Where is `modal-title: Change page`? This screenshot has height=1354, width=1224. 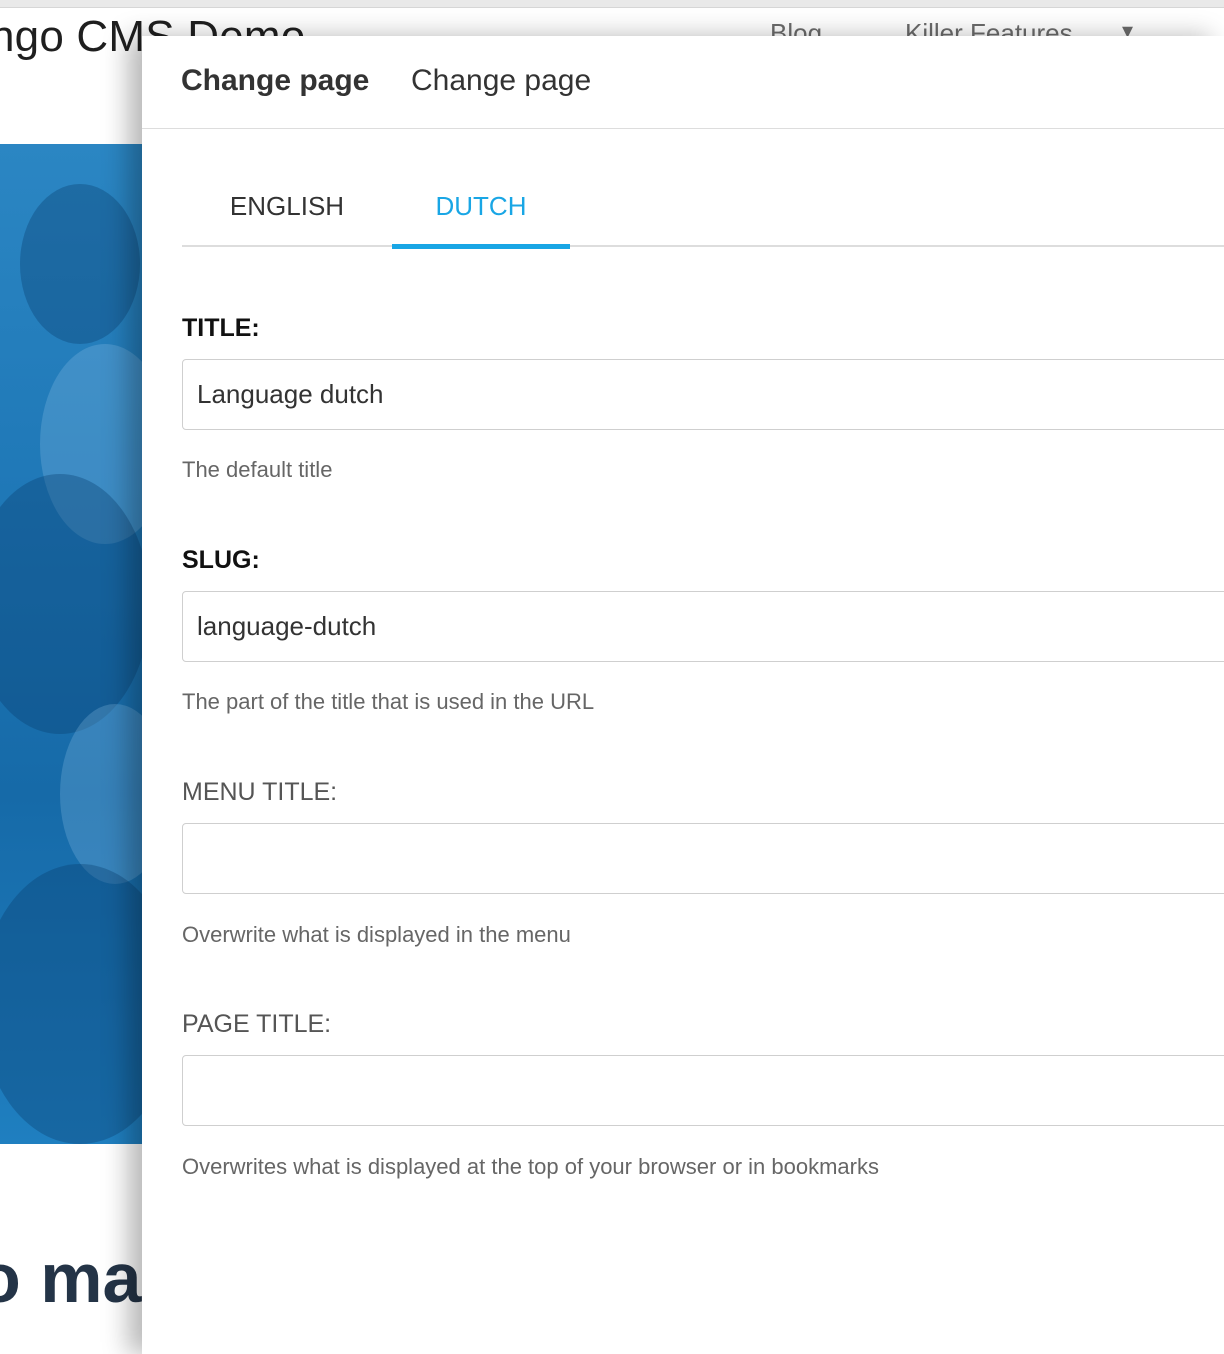 modal-title: Change page is located at coordinates (275, 80).